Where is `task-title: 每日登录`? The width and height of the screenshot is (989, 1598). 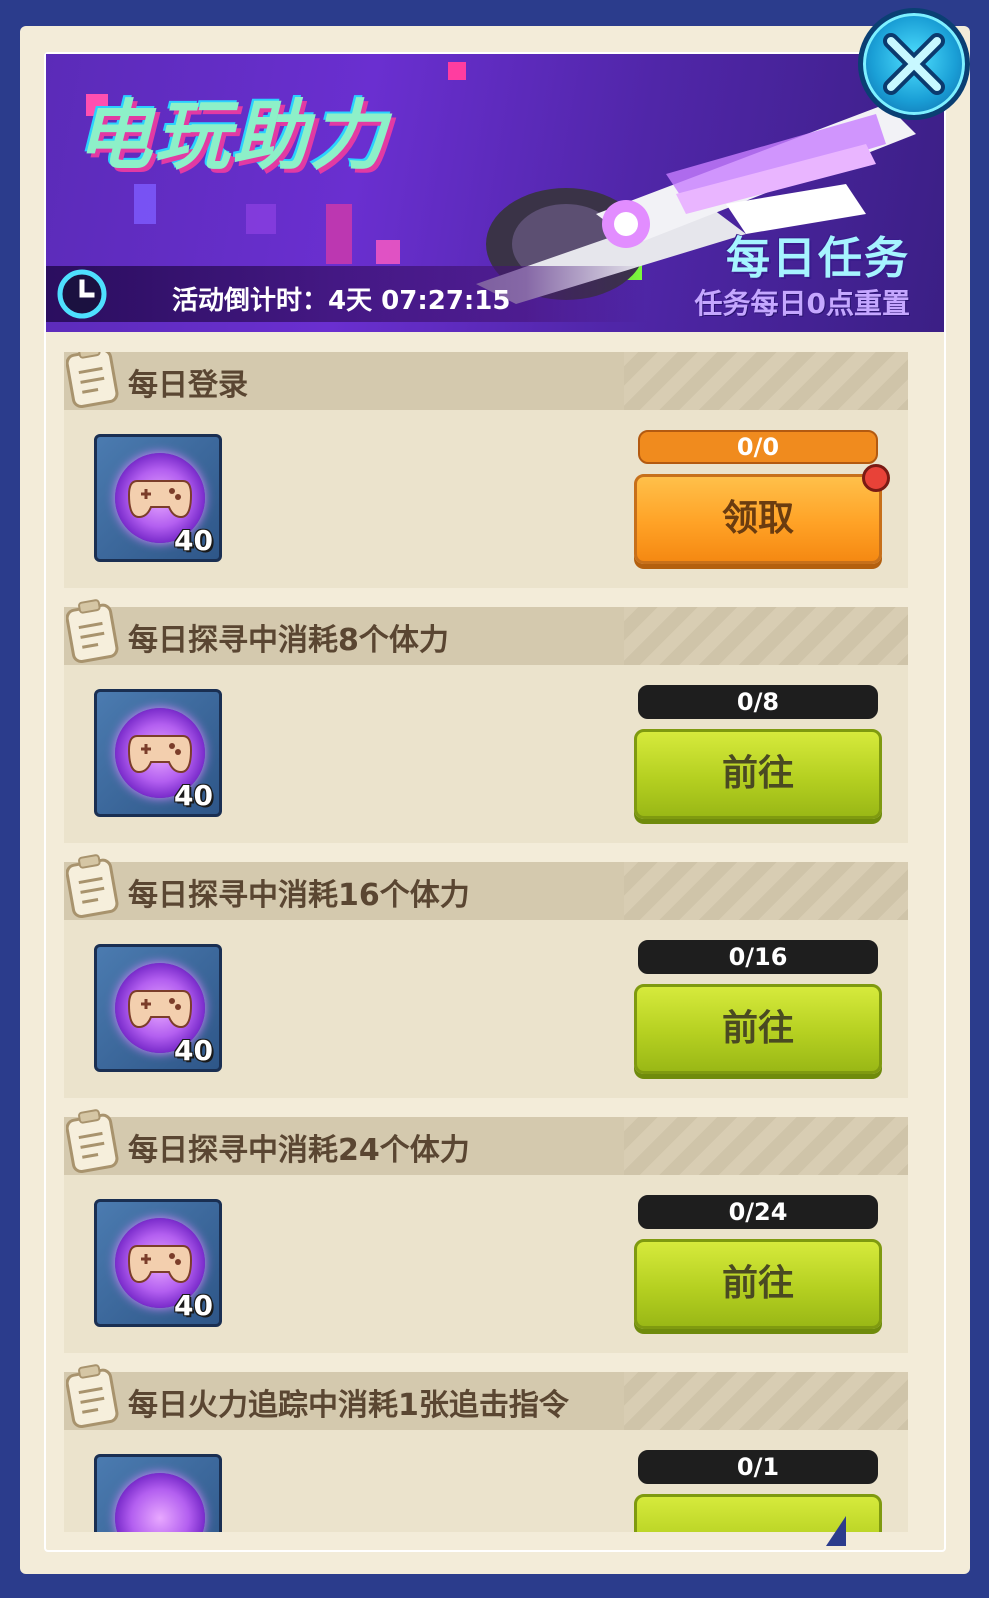 task-title: 每日登录 is located at coordinates (188, 385).